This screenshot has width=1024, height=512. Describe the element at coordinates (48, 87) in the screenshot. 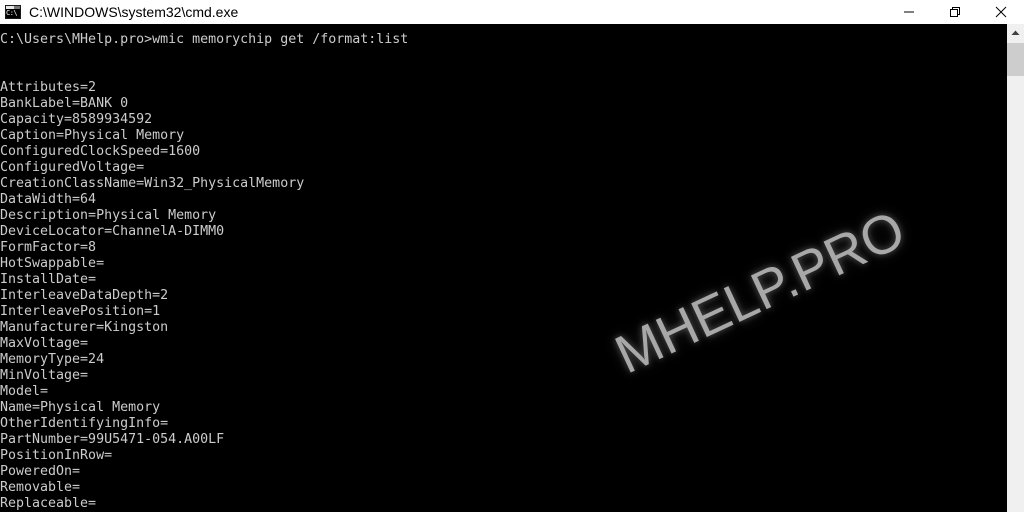

I see `console-line: Attributes=2` at that location.